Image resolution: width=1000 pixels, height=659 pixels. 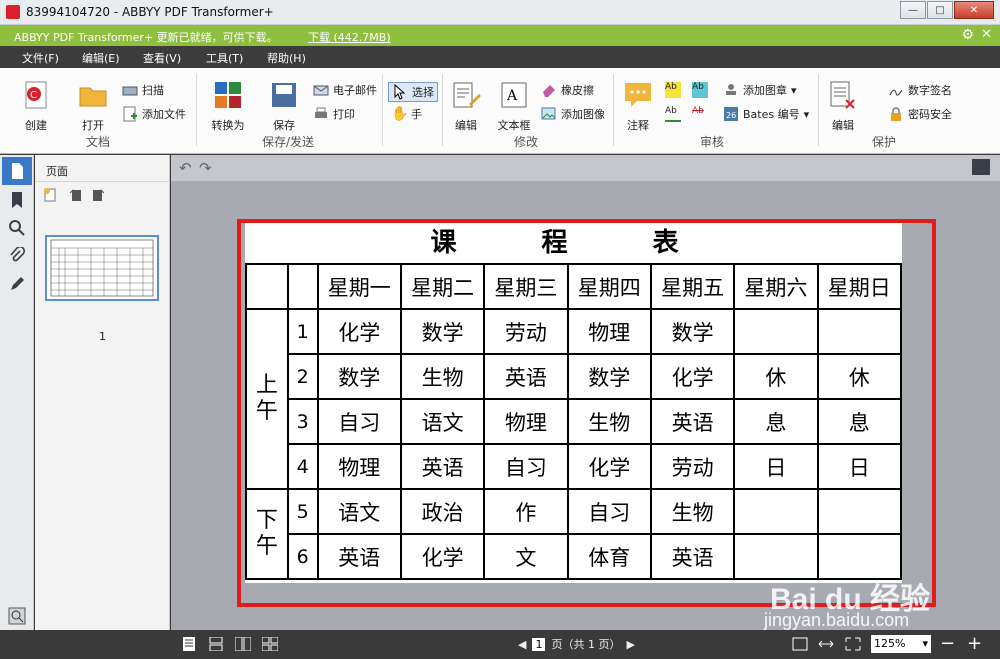 I want to click on textbox-label: 文本框, so click(x=514, y=125).